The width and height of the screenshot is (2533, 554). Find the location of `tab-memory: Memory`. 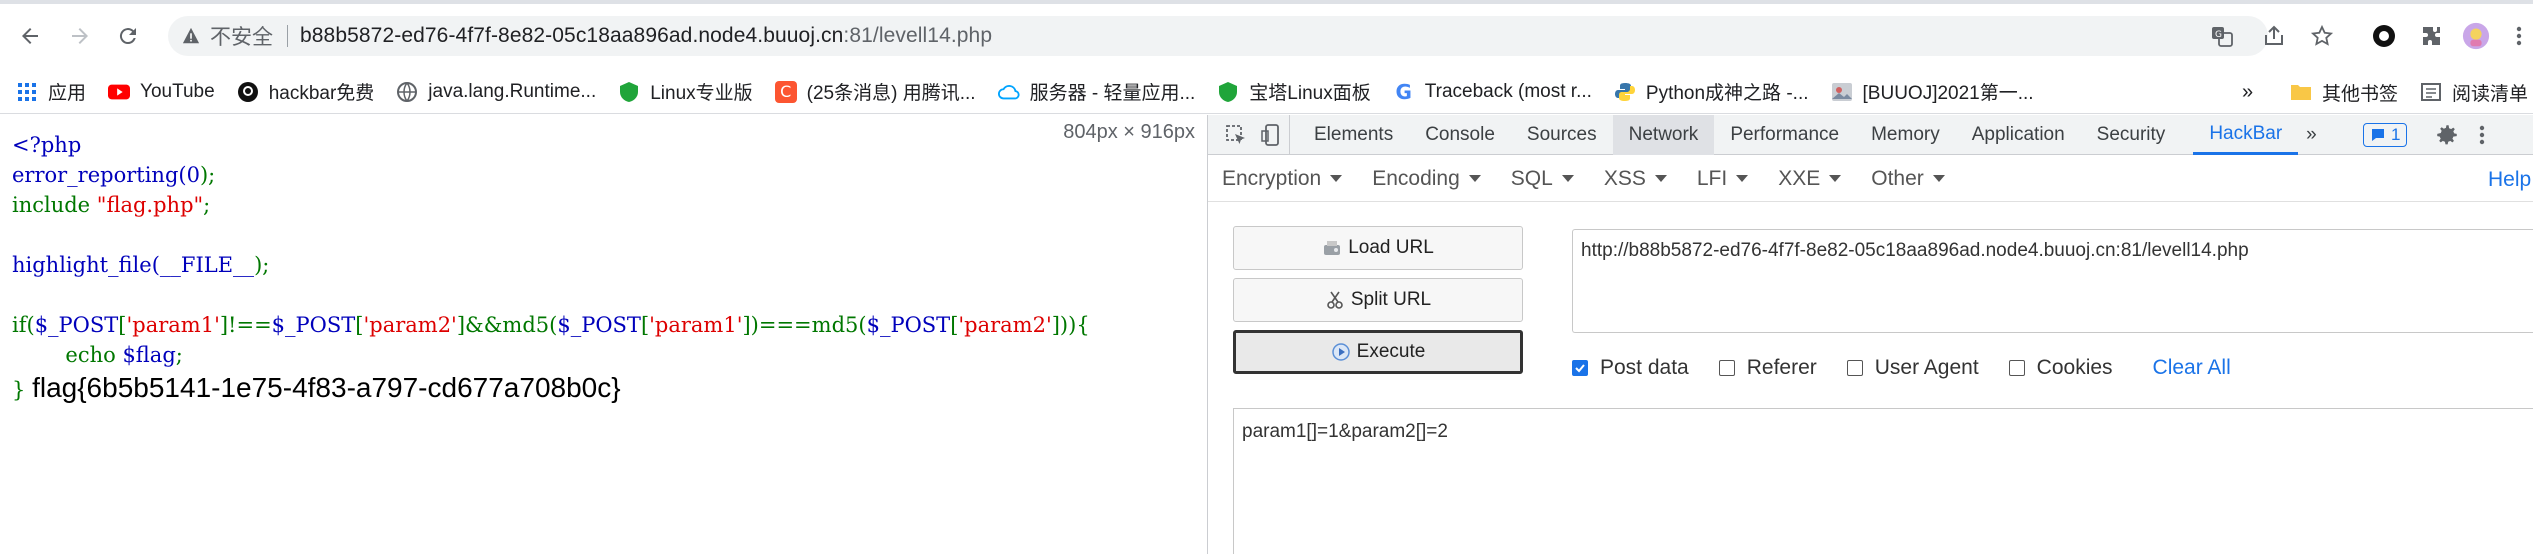

tab-memory: Memory is located at coordinates (1905, 135).